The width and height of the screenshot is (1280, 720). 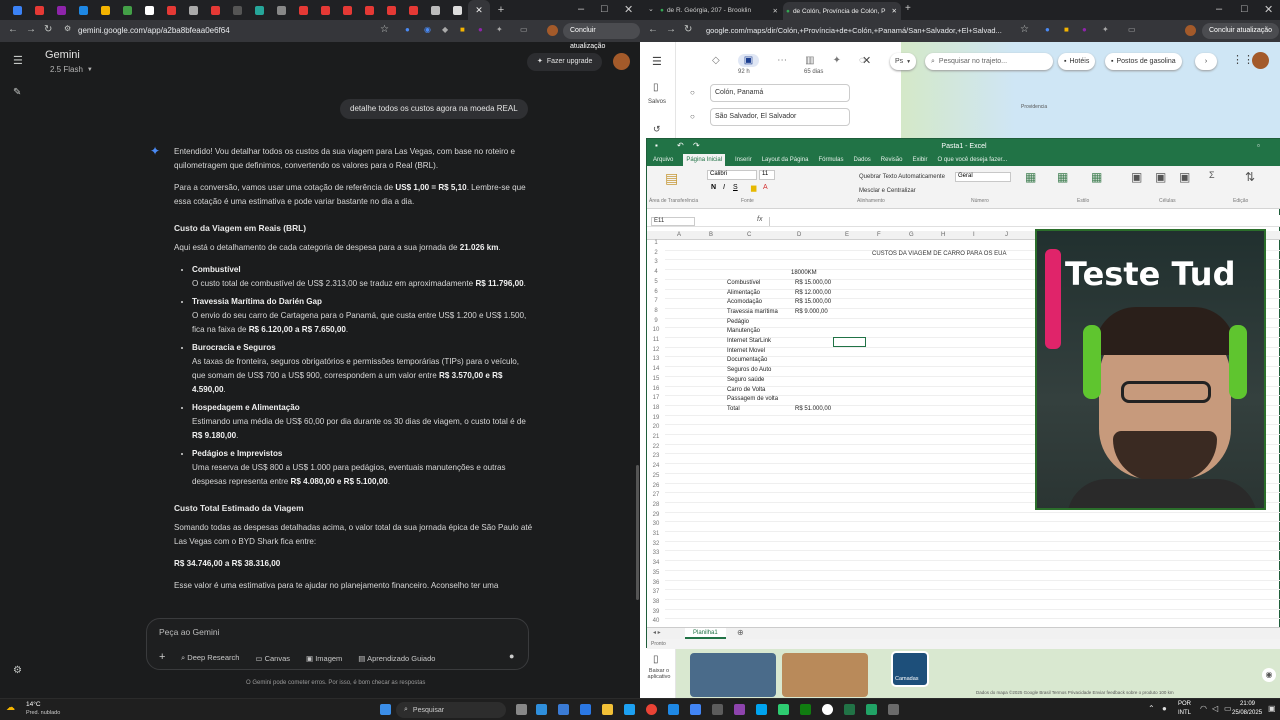 I want to click on microphone-icon: ●, so click(x=511, y=656).